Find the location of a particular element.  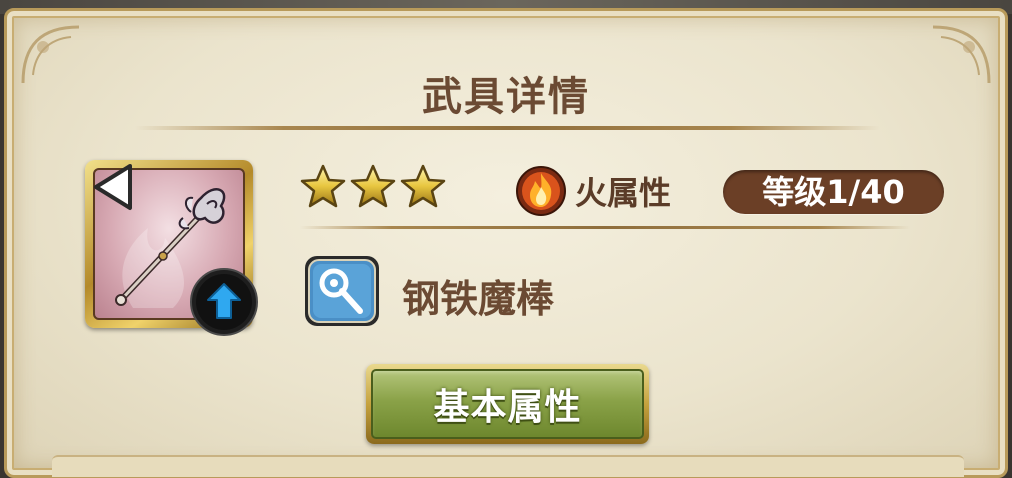

attributes-panel-top is located at coordinates (508, 466).